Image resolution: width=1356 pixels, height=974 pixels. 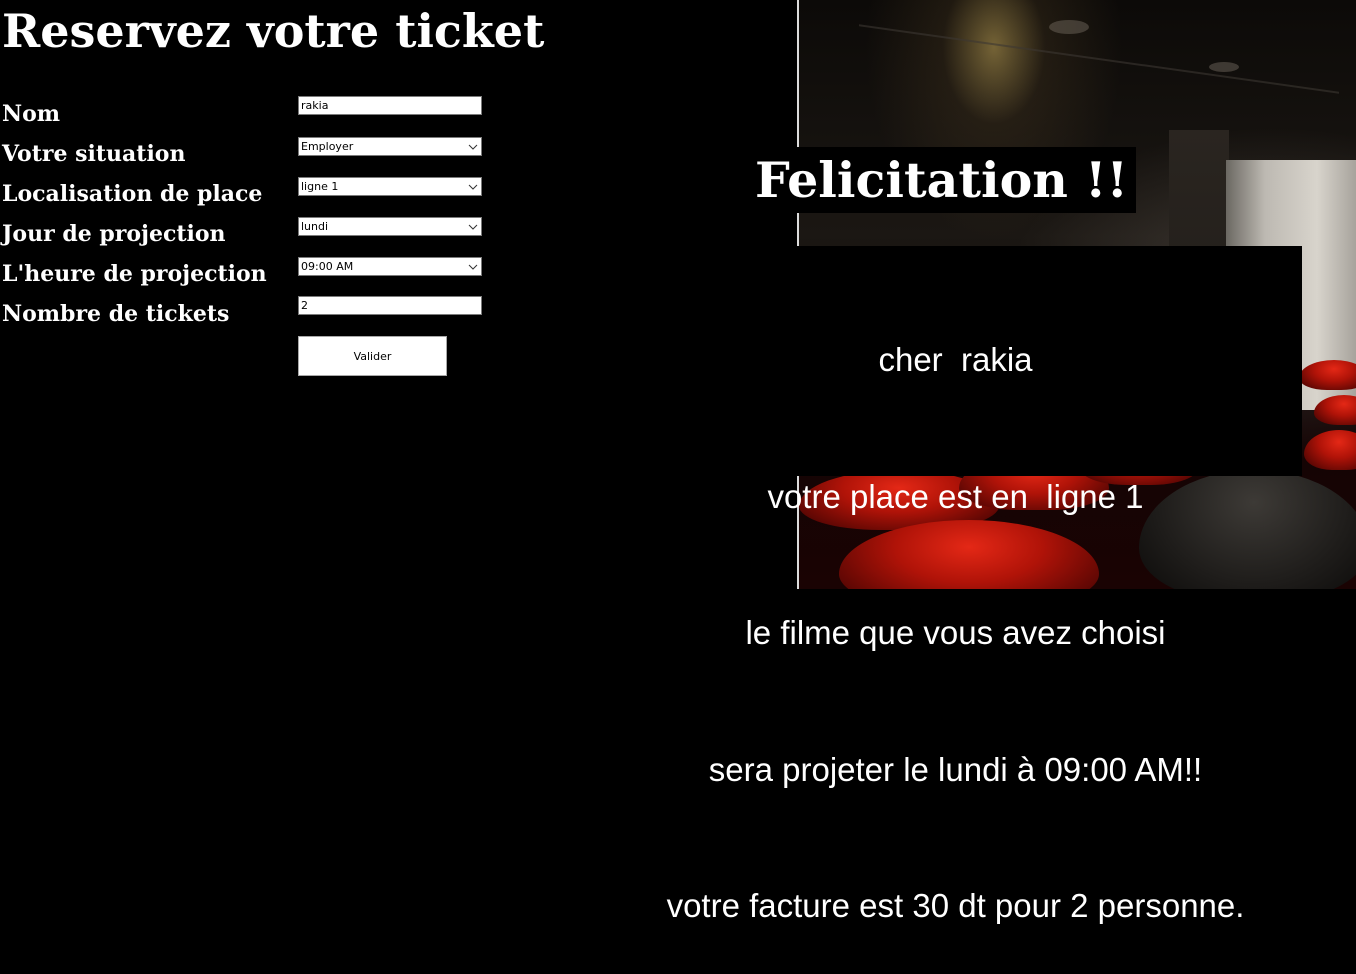 What do you see at coordinates (327, 146) in the screenshot?
I see `situation-select-value: Employer` at bounding box center [327, 146].